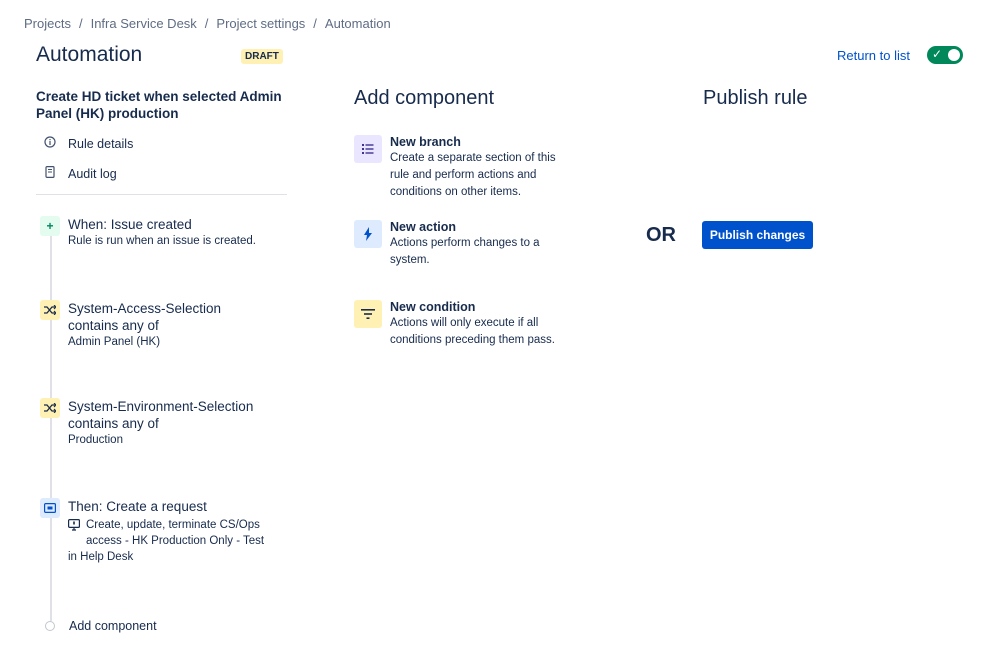 Image resolution: width=999 pixels, height=646 pixels. I want to click on breadcrumb-infra-service-desk: Infra Service Desk, so click(144, 23).